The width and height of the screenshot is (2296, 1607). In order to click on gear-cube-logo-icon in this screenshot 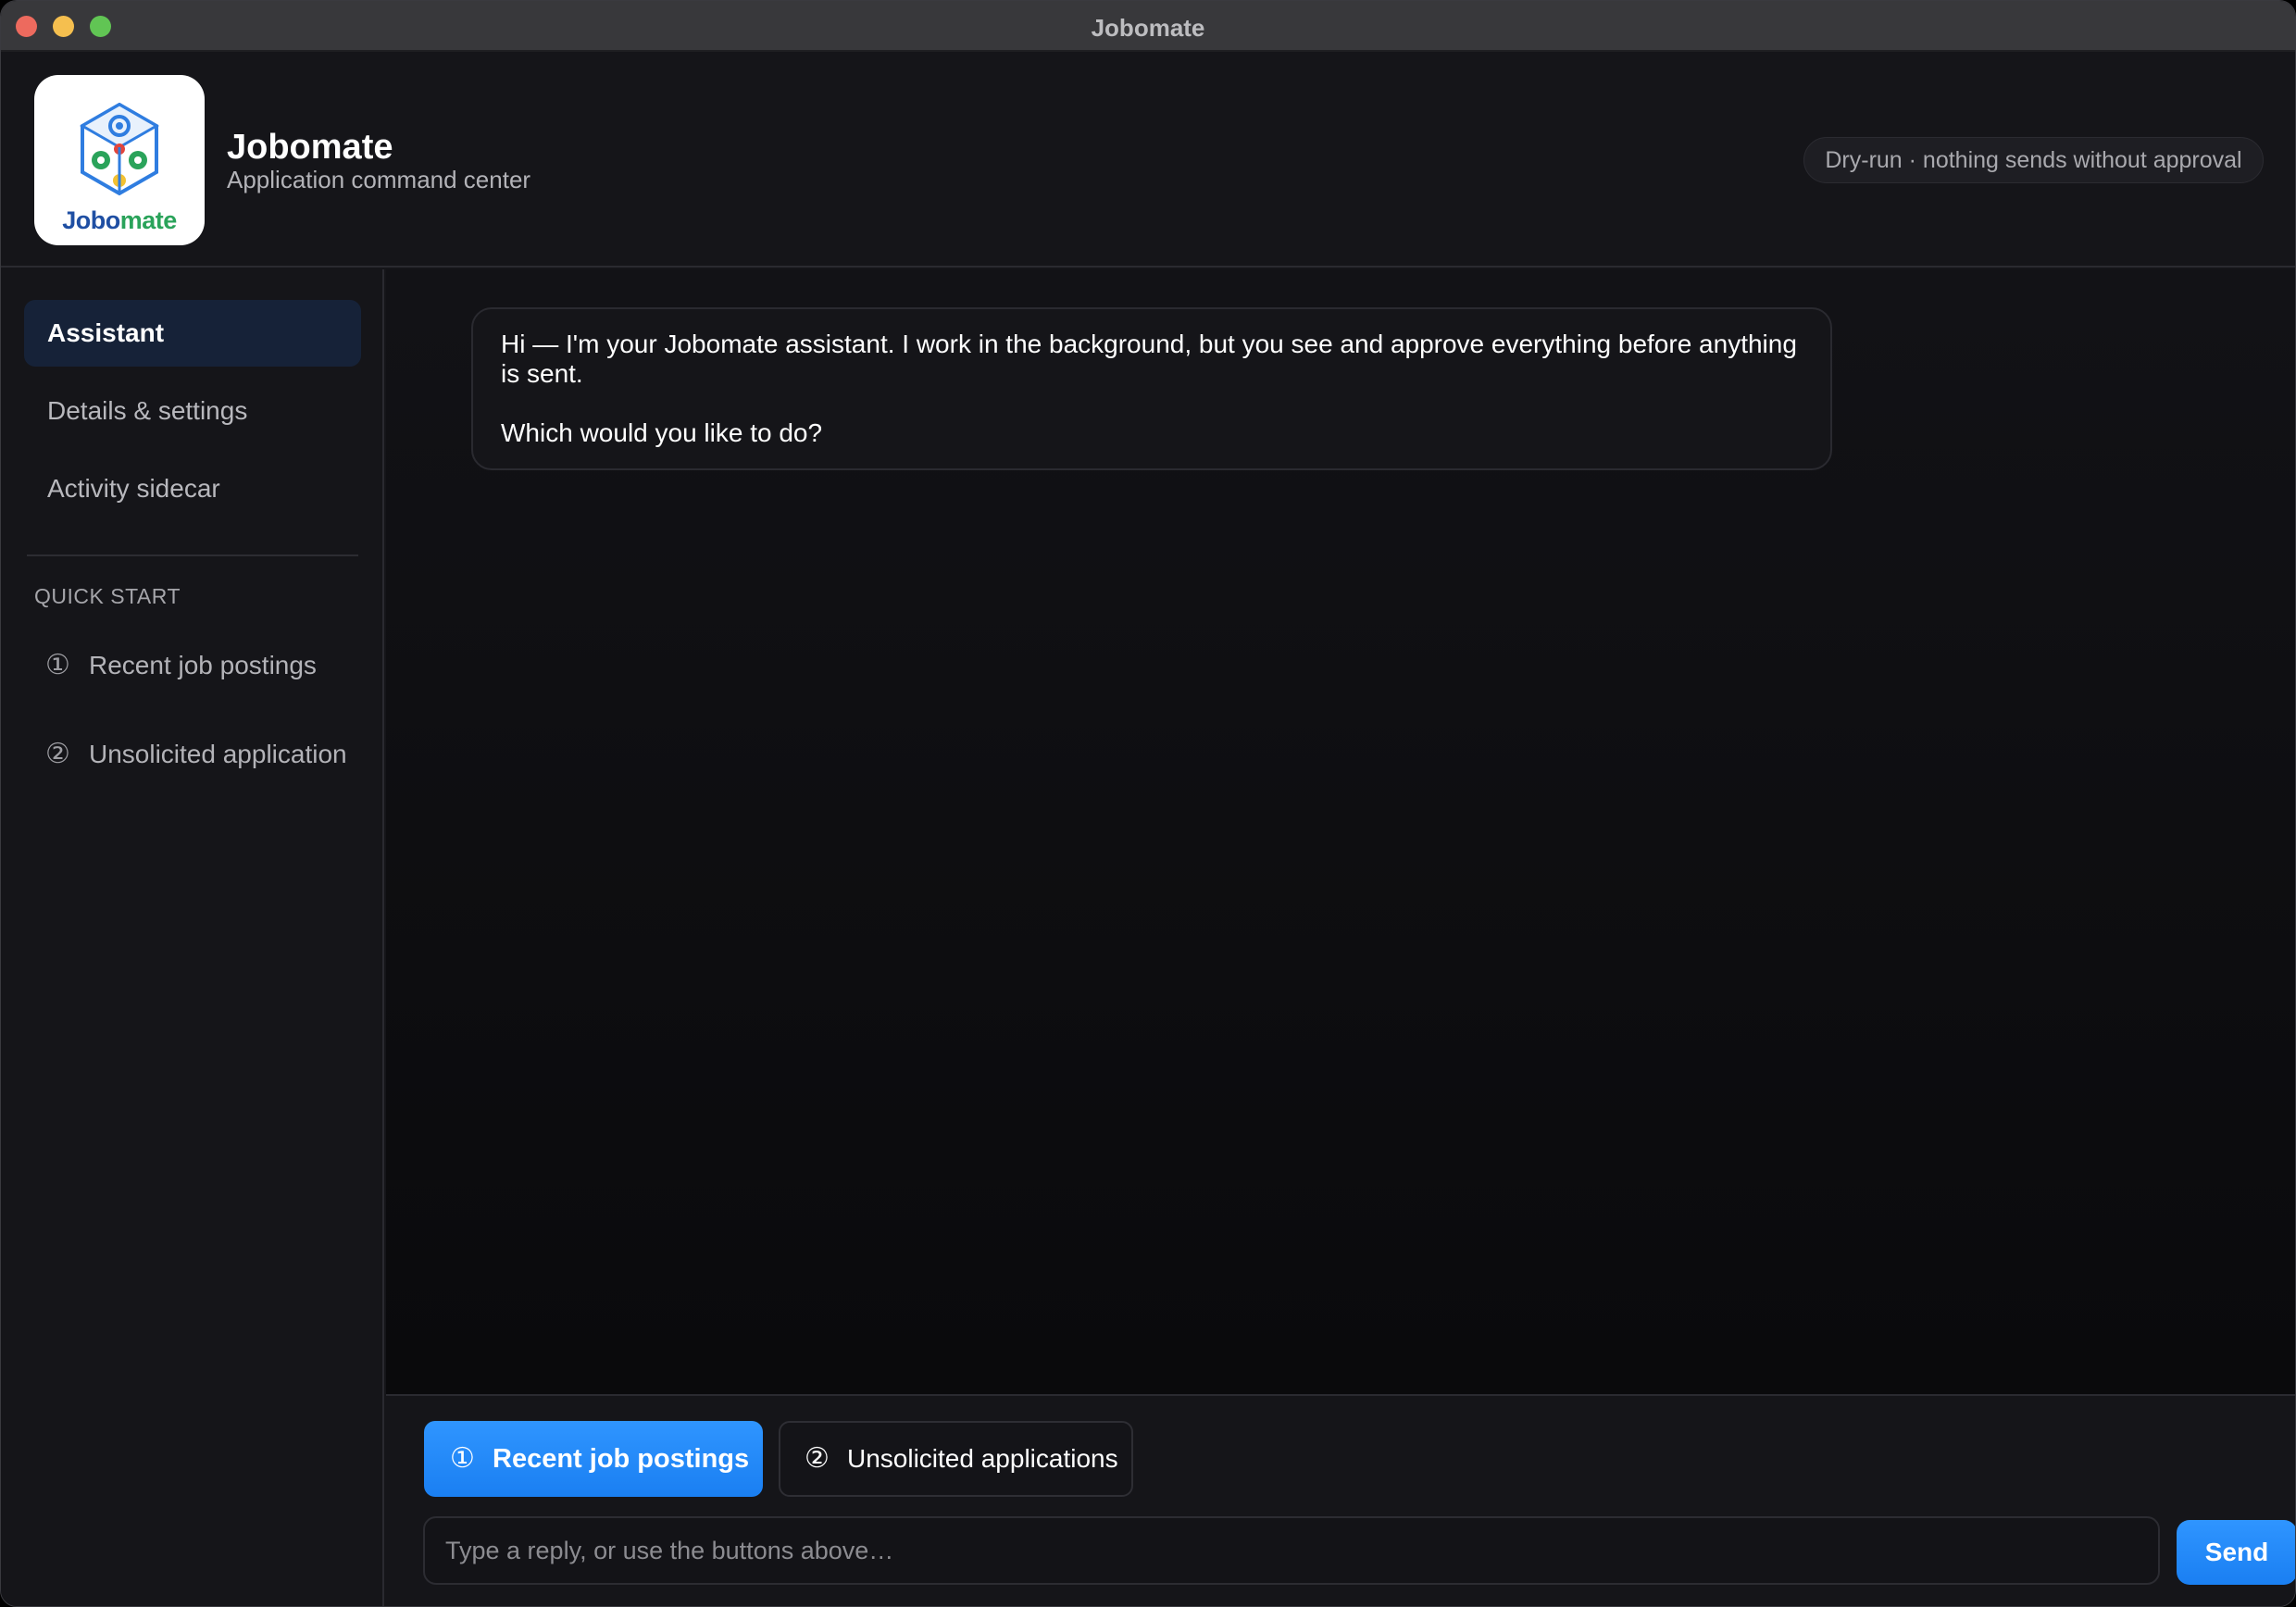, I will do `click(119, 149)`.